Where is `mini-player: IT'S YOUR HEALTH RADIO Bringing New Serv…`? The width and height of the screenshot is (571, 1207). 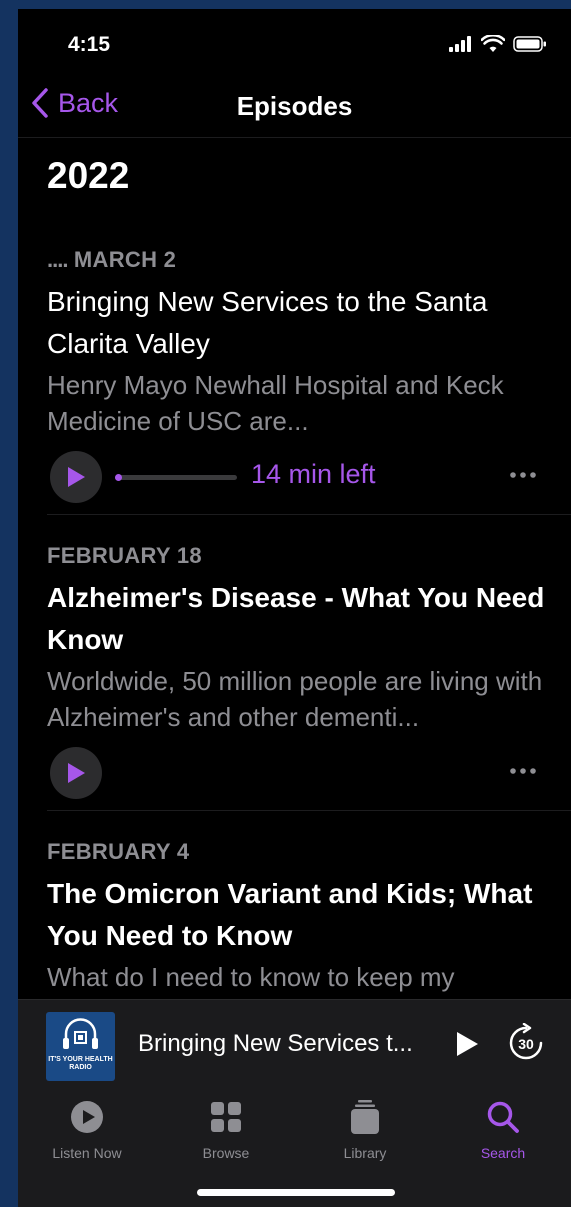
mini-player: IT'S YOUR HEALTH RADIO Bringing New Serv… is located at coordinates (294, 1044).